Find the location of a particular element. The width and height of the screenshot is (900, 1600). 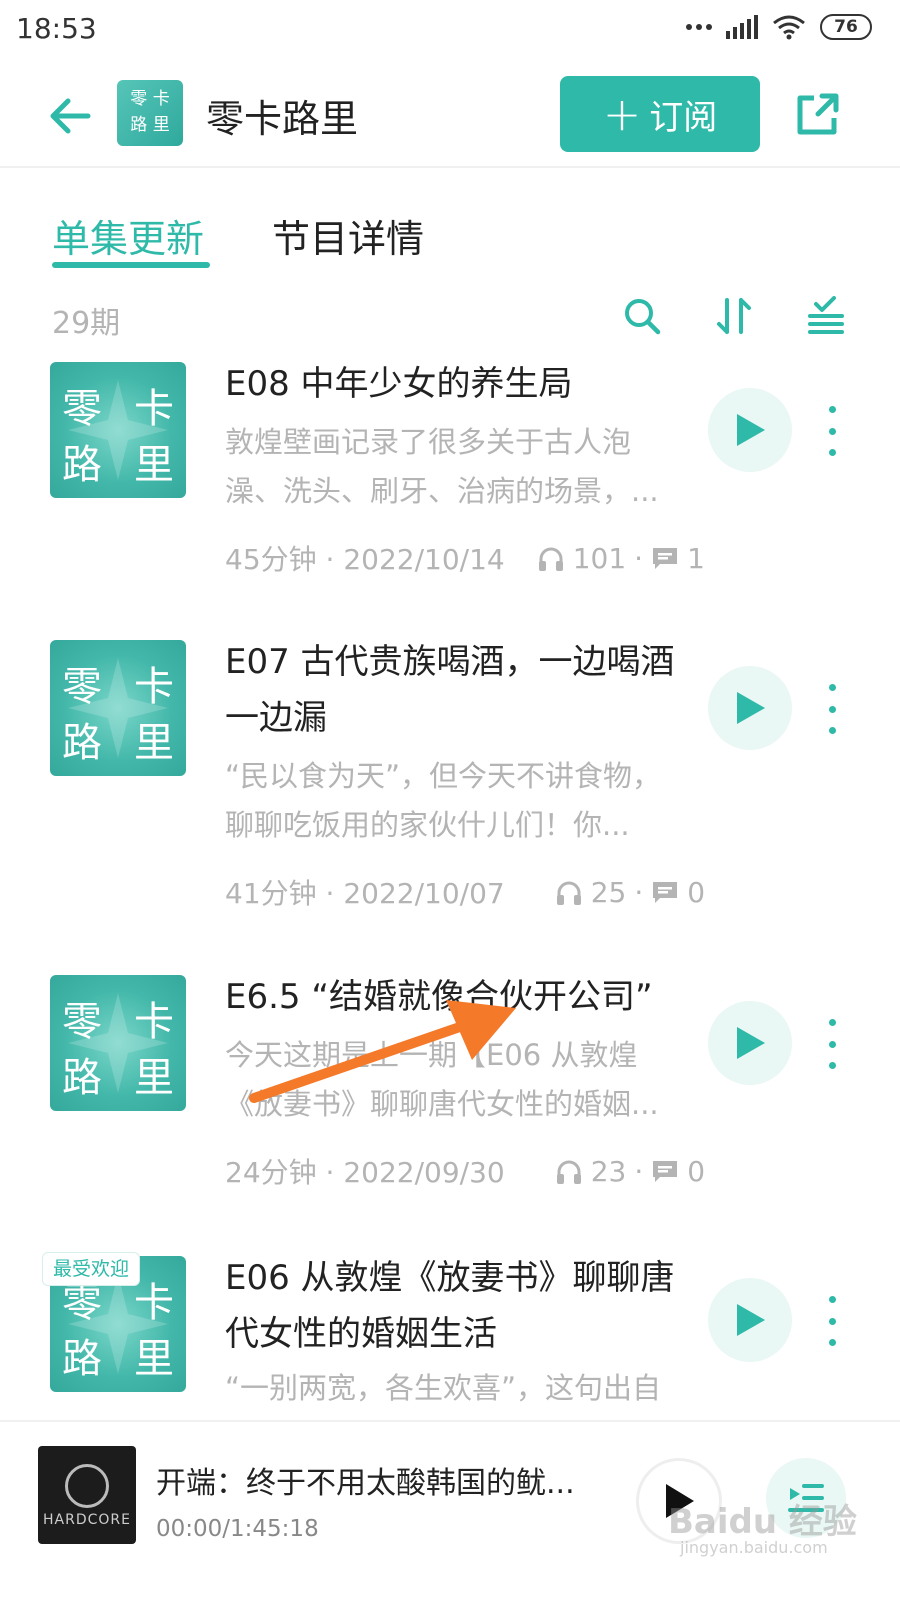

episode-meta: 24分钟 · 2022/09/30 23 · 0 is located at coordinates (465, 1171).